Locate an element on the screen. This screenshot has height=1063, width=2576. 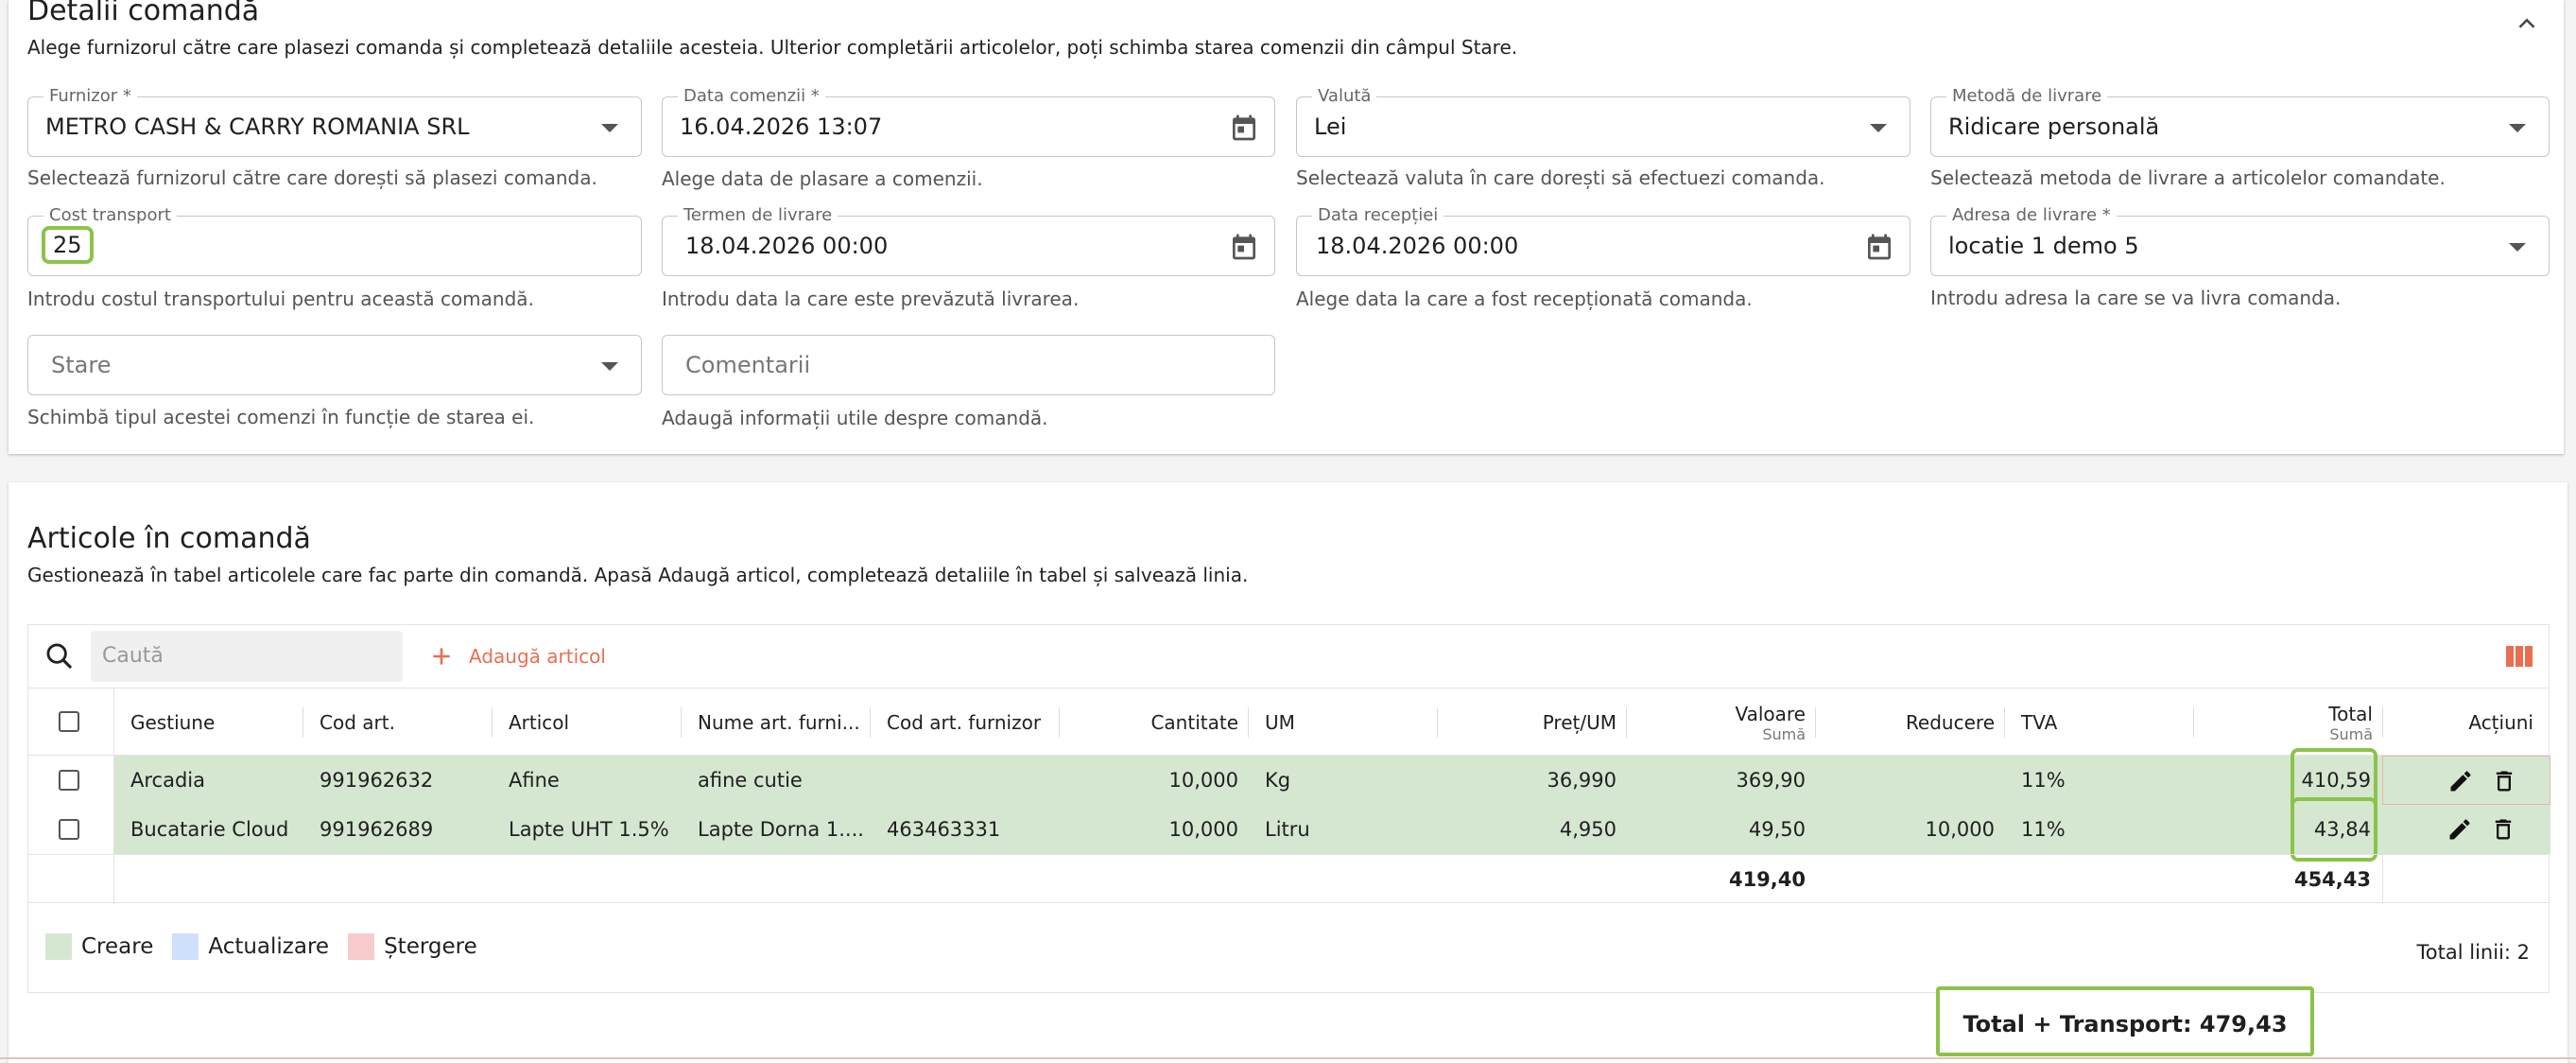
chevron-up-icon is located at coordinates (2527, 23).